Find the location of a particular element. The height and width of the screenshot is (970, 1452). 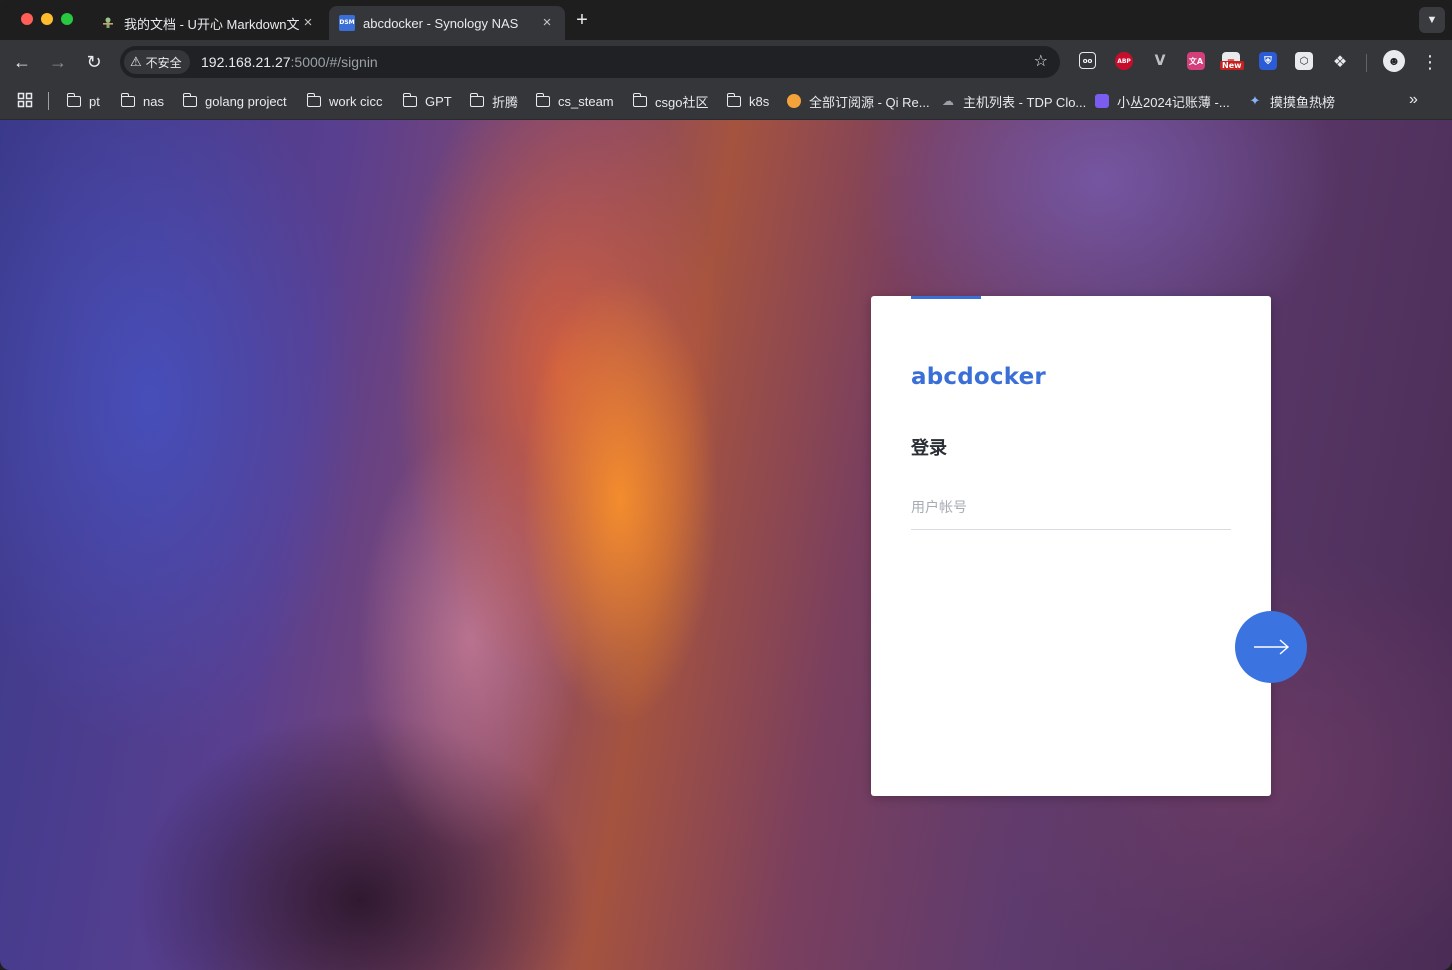

close-window-button is located at coordinates (27, 19).